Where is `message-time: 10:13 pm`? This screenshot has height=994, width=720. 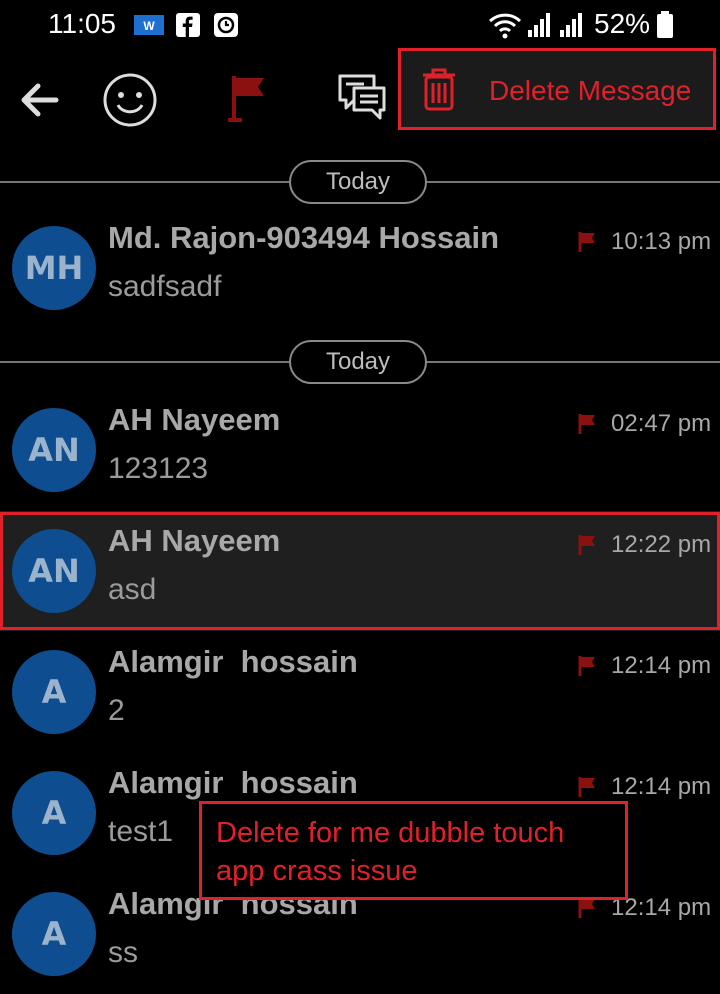
message-time: 10:13 pm is located at coordinates (661, 241).